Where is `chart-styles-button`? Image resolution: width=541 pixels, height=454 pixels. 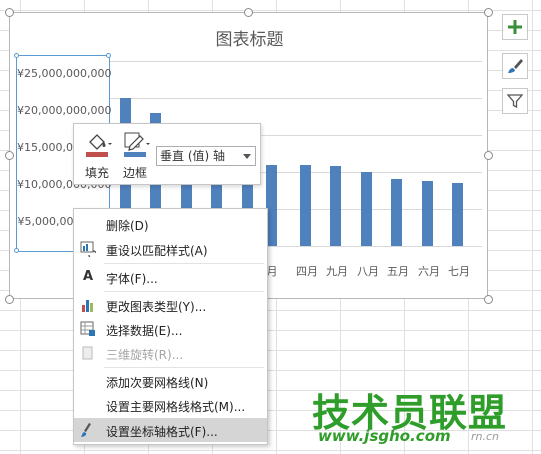 chart-styles-button is located at coordinates (515, 66).